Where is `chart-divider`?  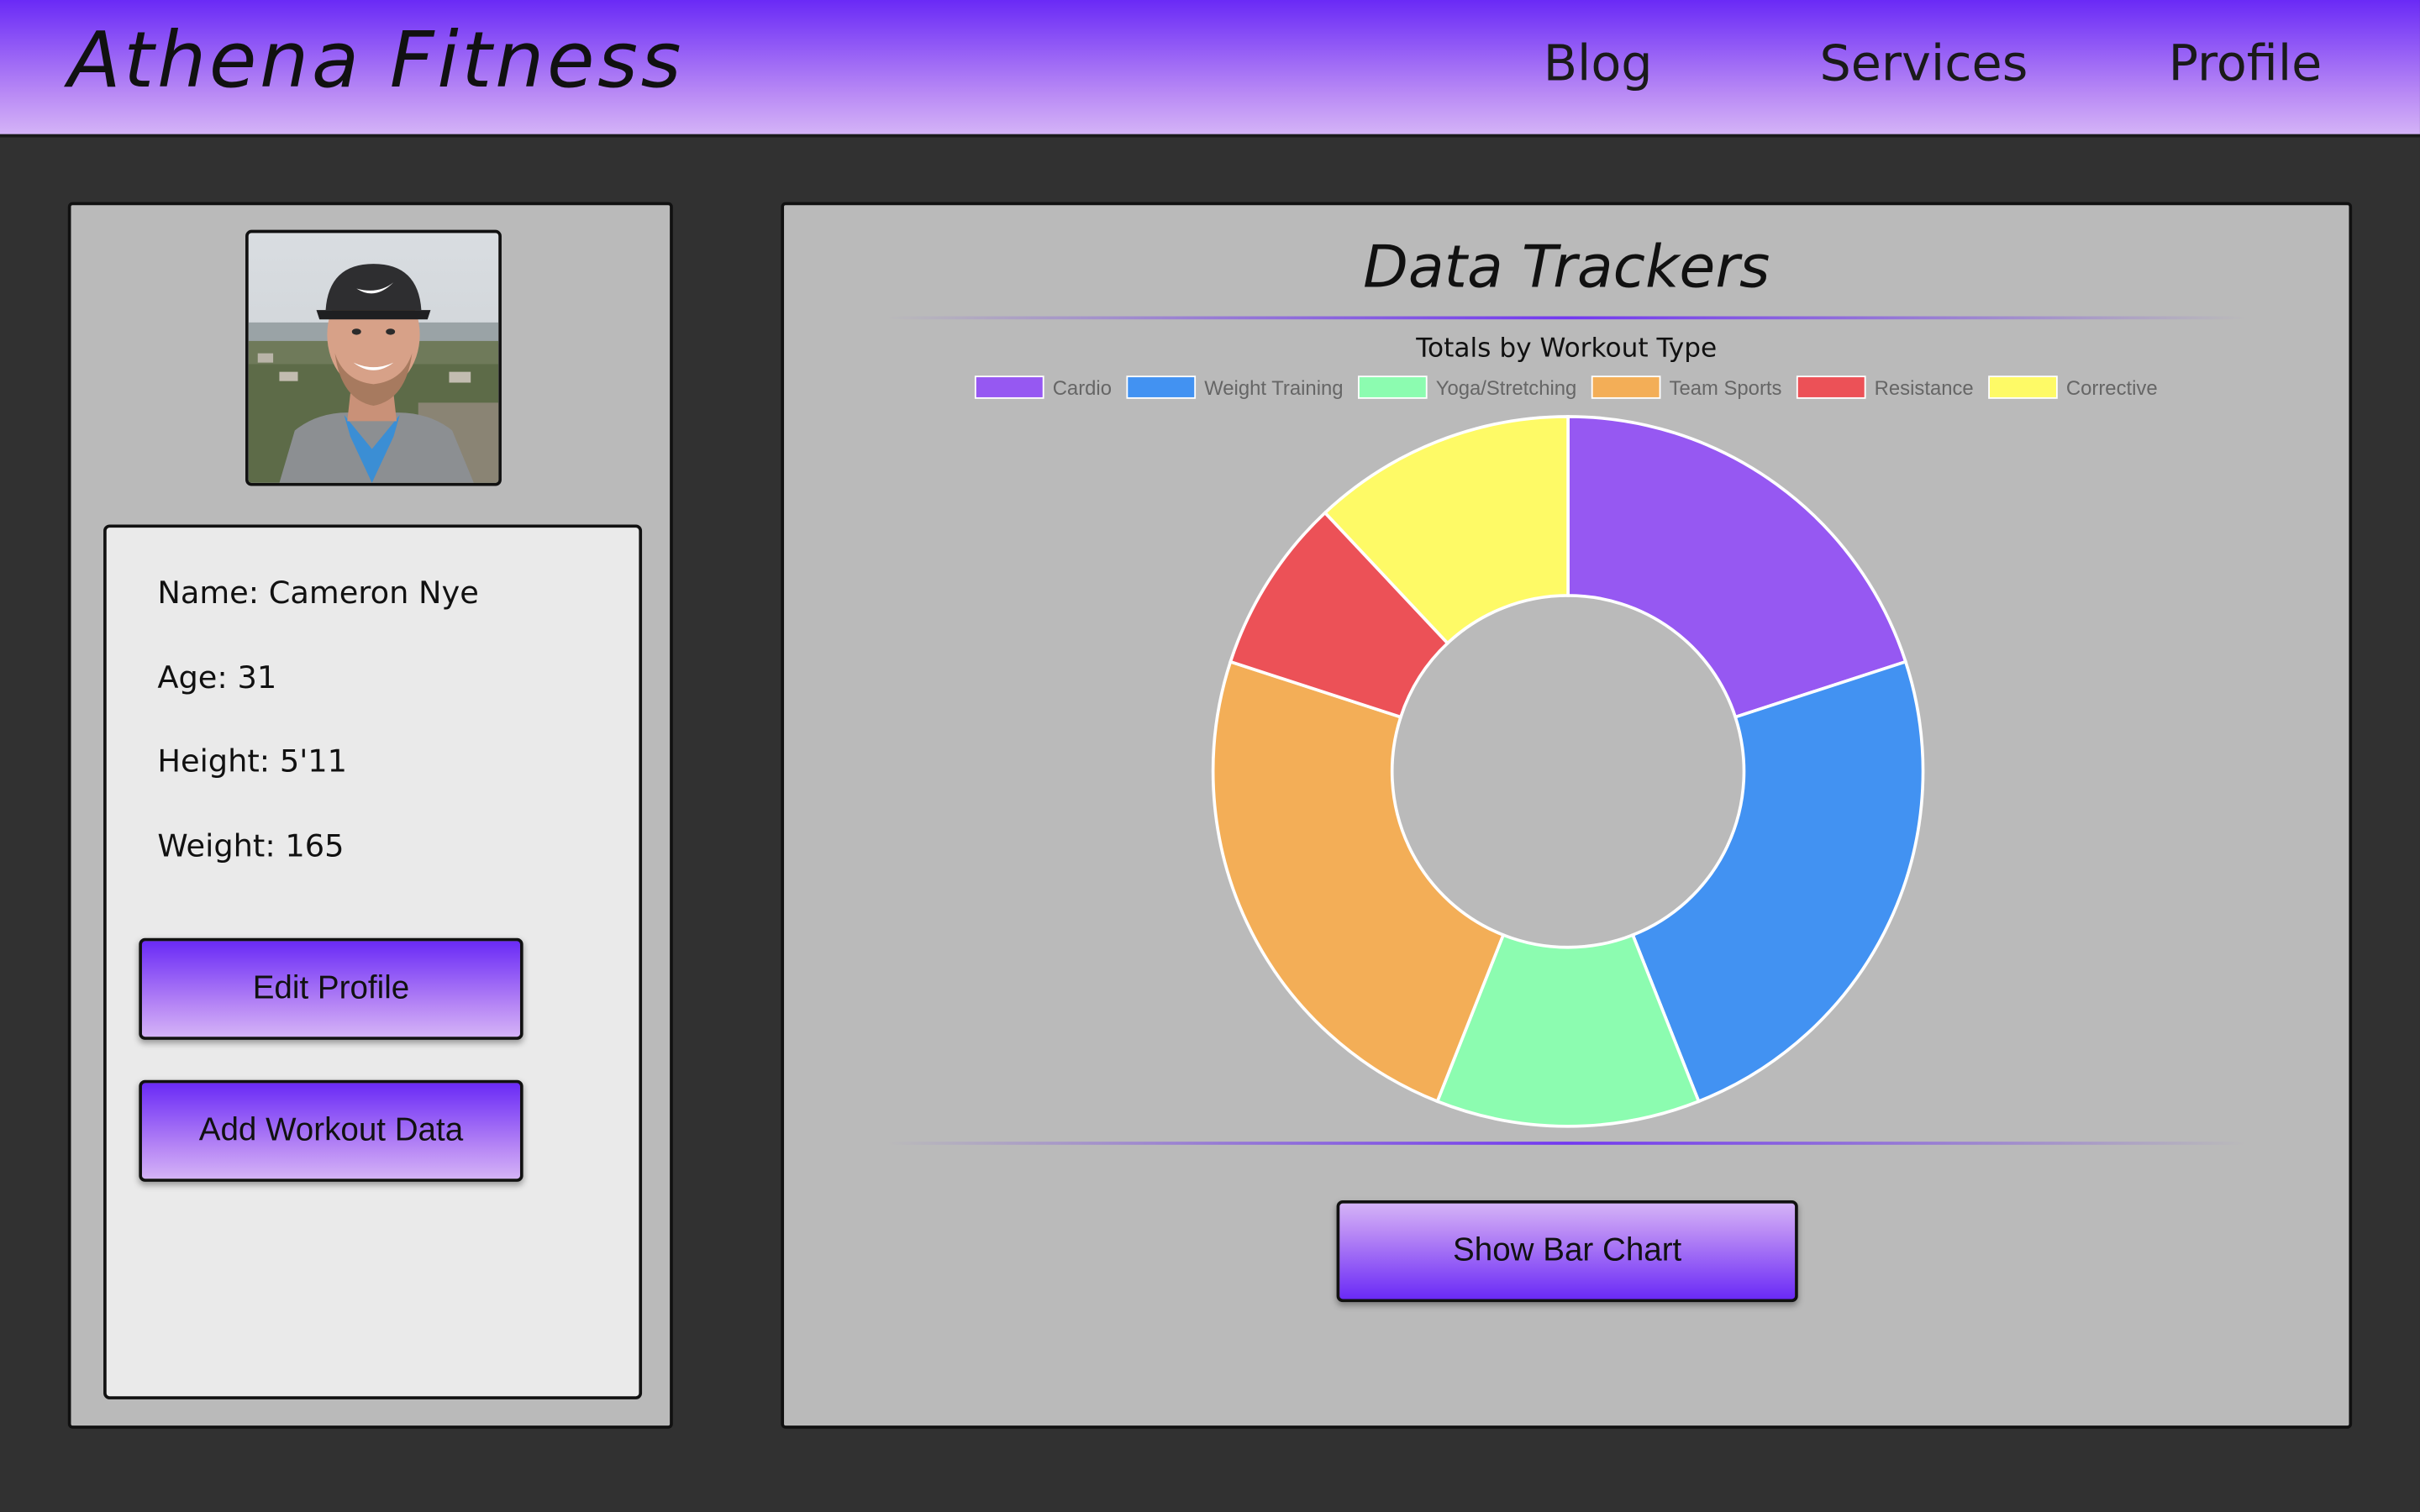 chart-divider is located at coordinates (1567, 1143).